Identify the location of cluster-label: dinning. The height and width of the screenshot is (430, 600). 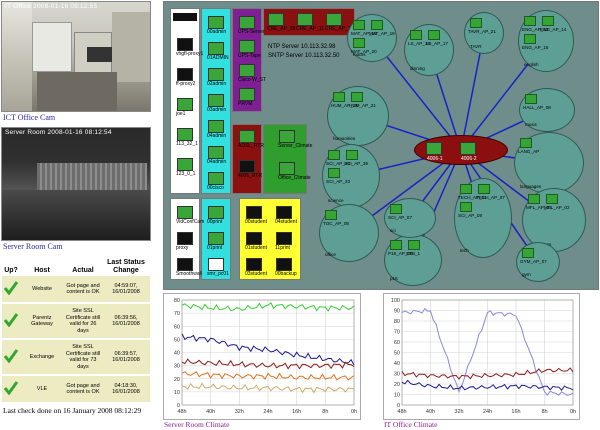
(417, 68).